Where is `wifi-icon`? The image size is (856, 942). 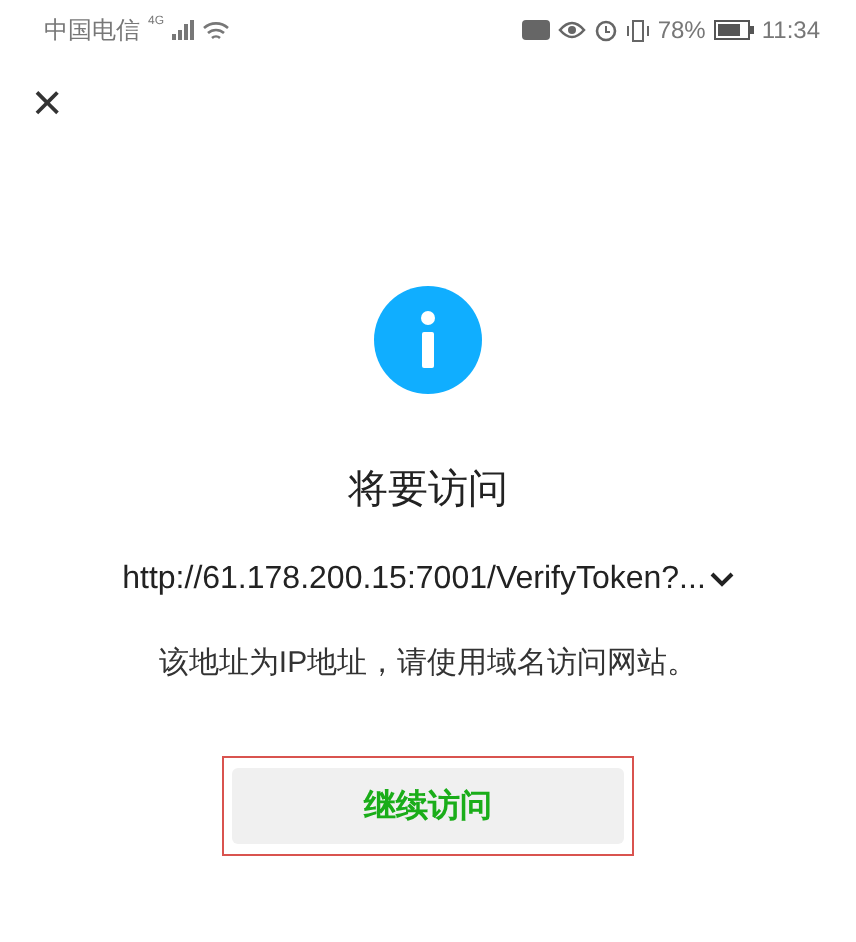 wifi-icon is located at coordinates (216, 30).